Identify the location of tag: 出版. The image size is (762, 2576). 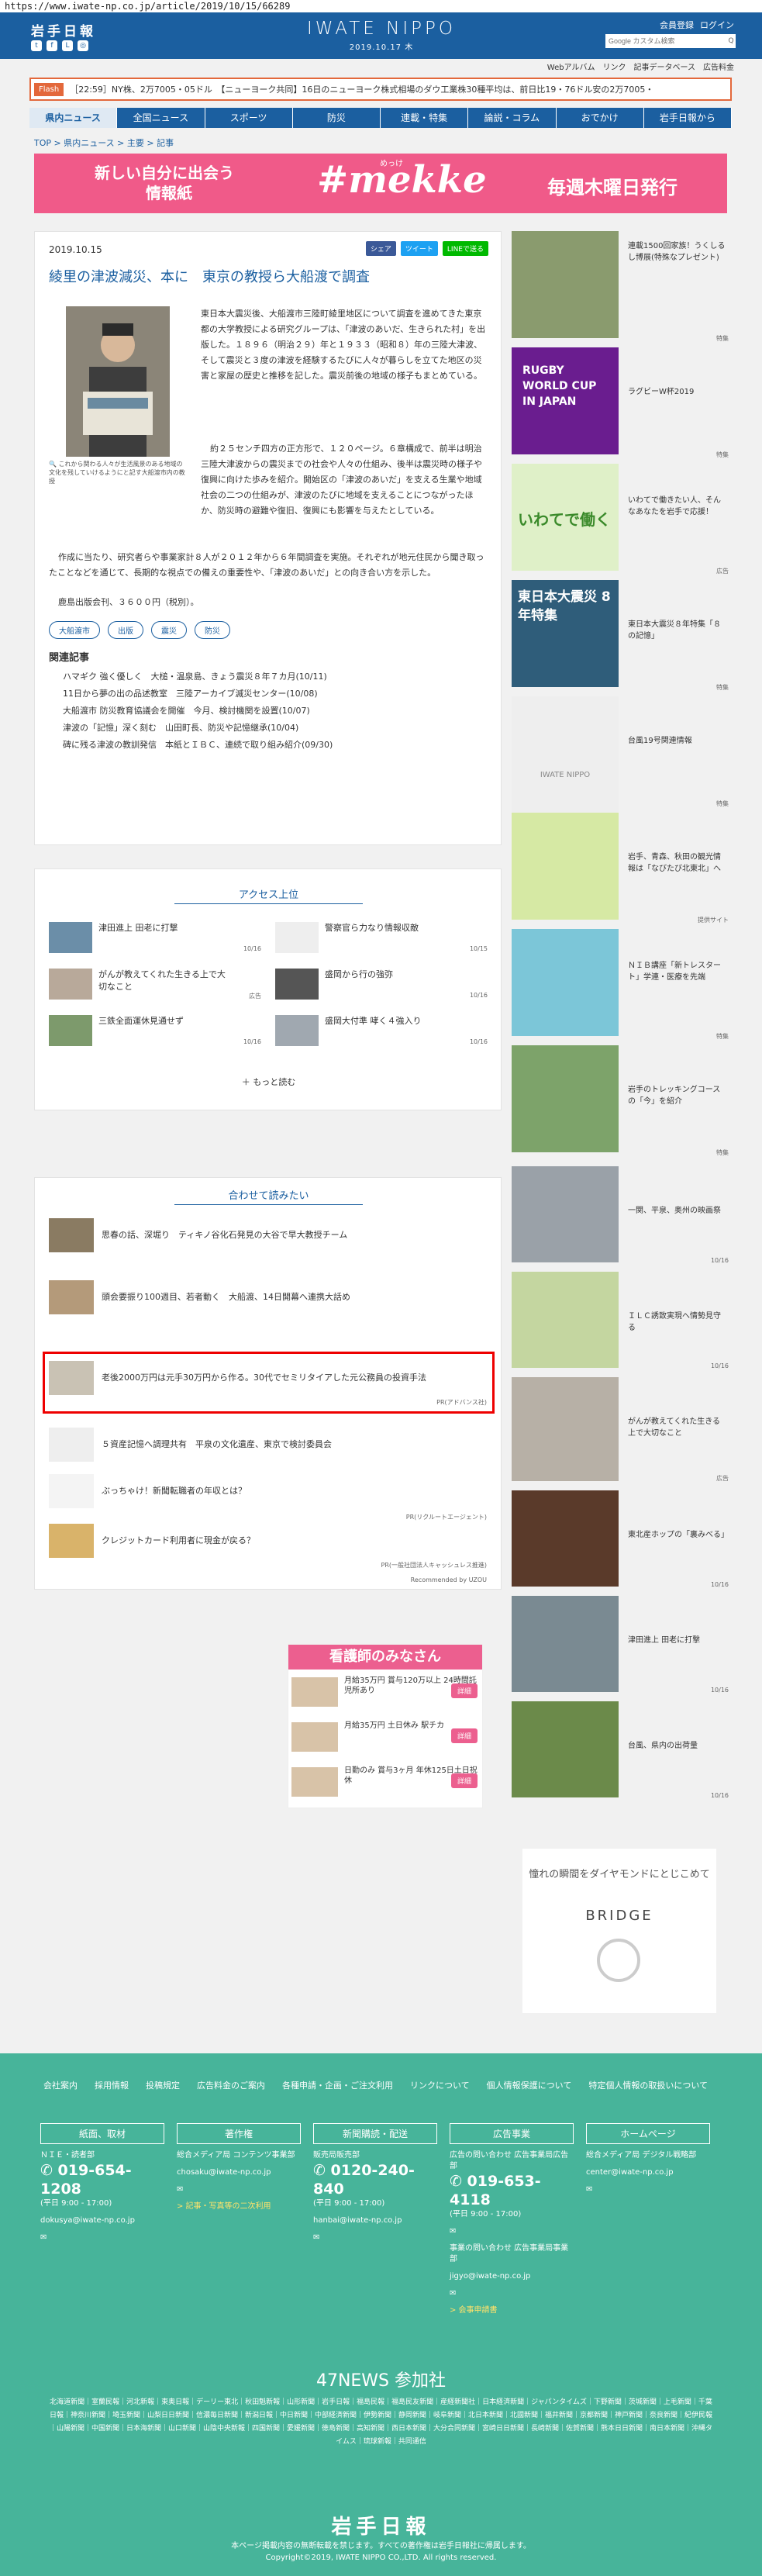
(125, 630).